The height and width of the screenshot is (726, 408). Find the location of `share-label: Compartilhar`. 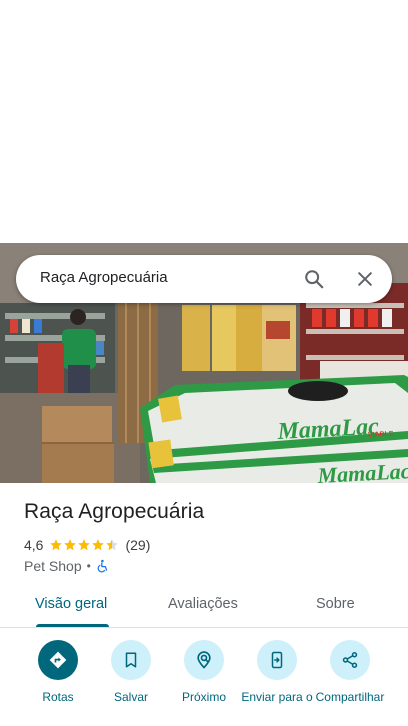

share-label: Compartilhar is located at coordinates (350, 697).